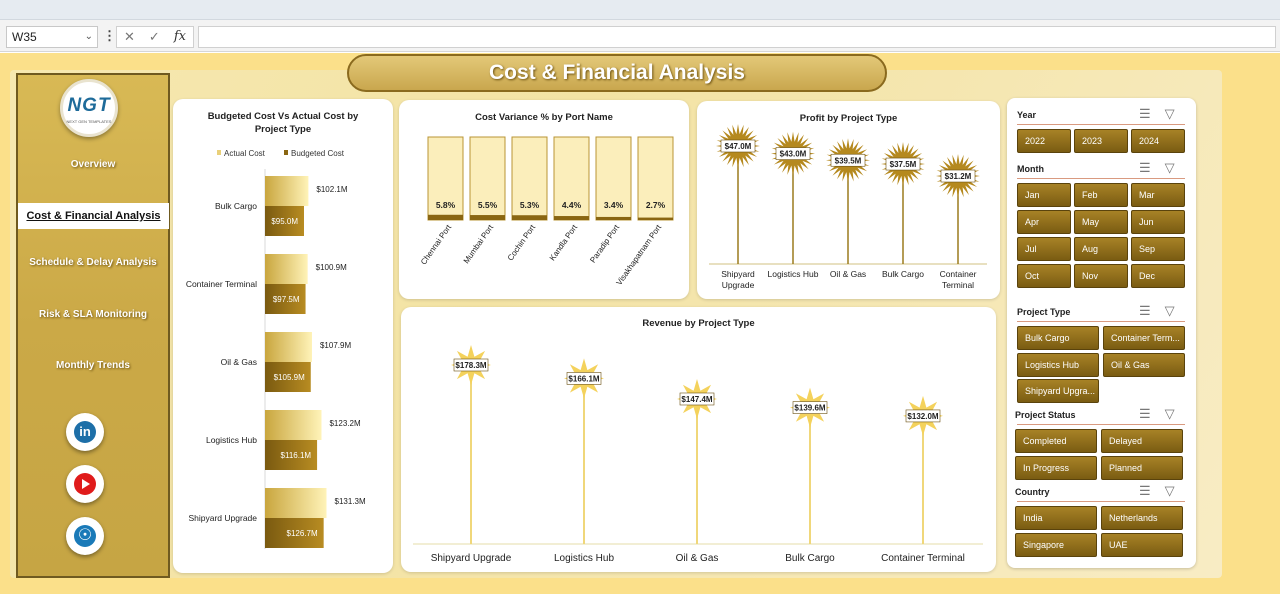 This screenshot has width=1280, height=594. Describe the element at coordinates (1158, 276) in the screenshot. I see `slicer-month-dec: Dec` at that location.